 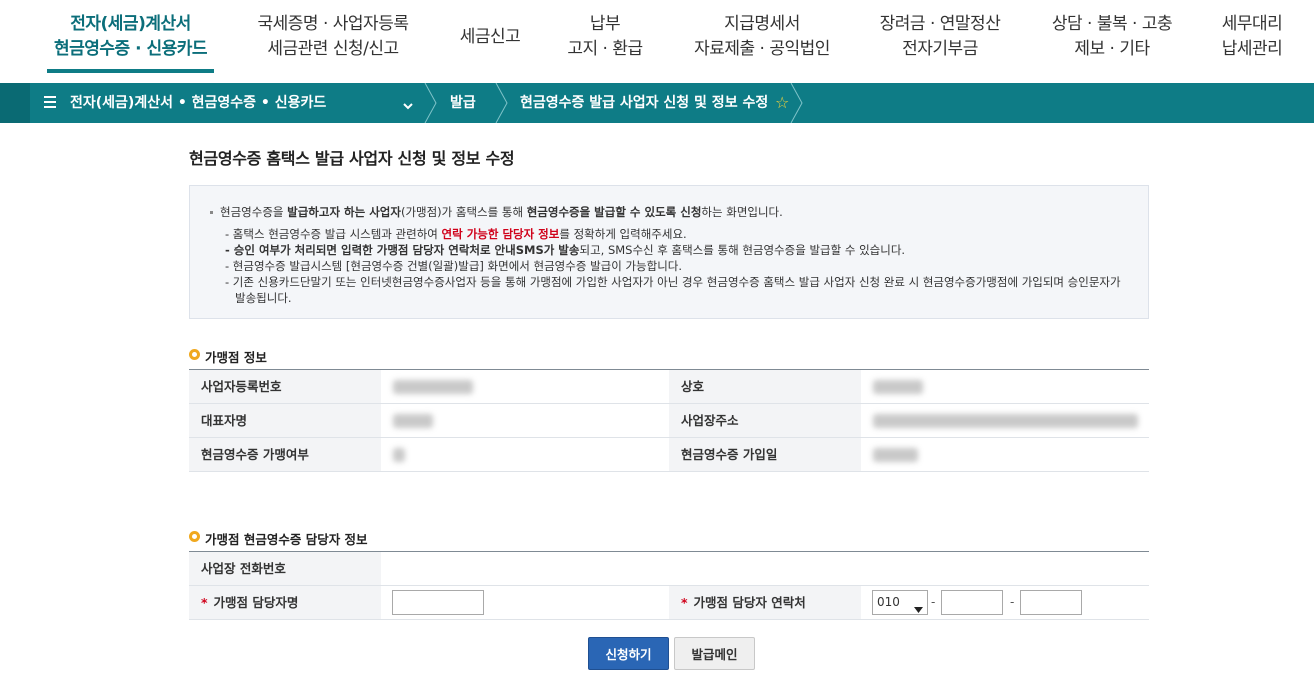 I want to click on nav-item-tax-agent: 세무대리 납세관리, so click(x=1252, y=37).